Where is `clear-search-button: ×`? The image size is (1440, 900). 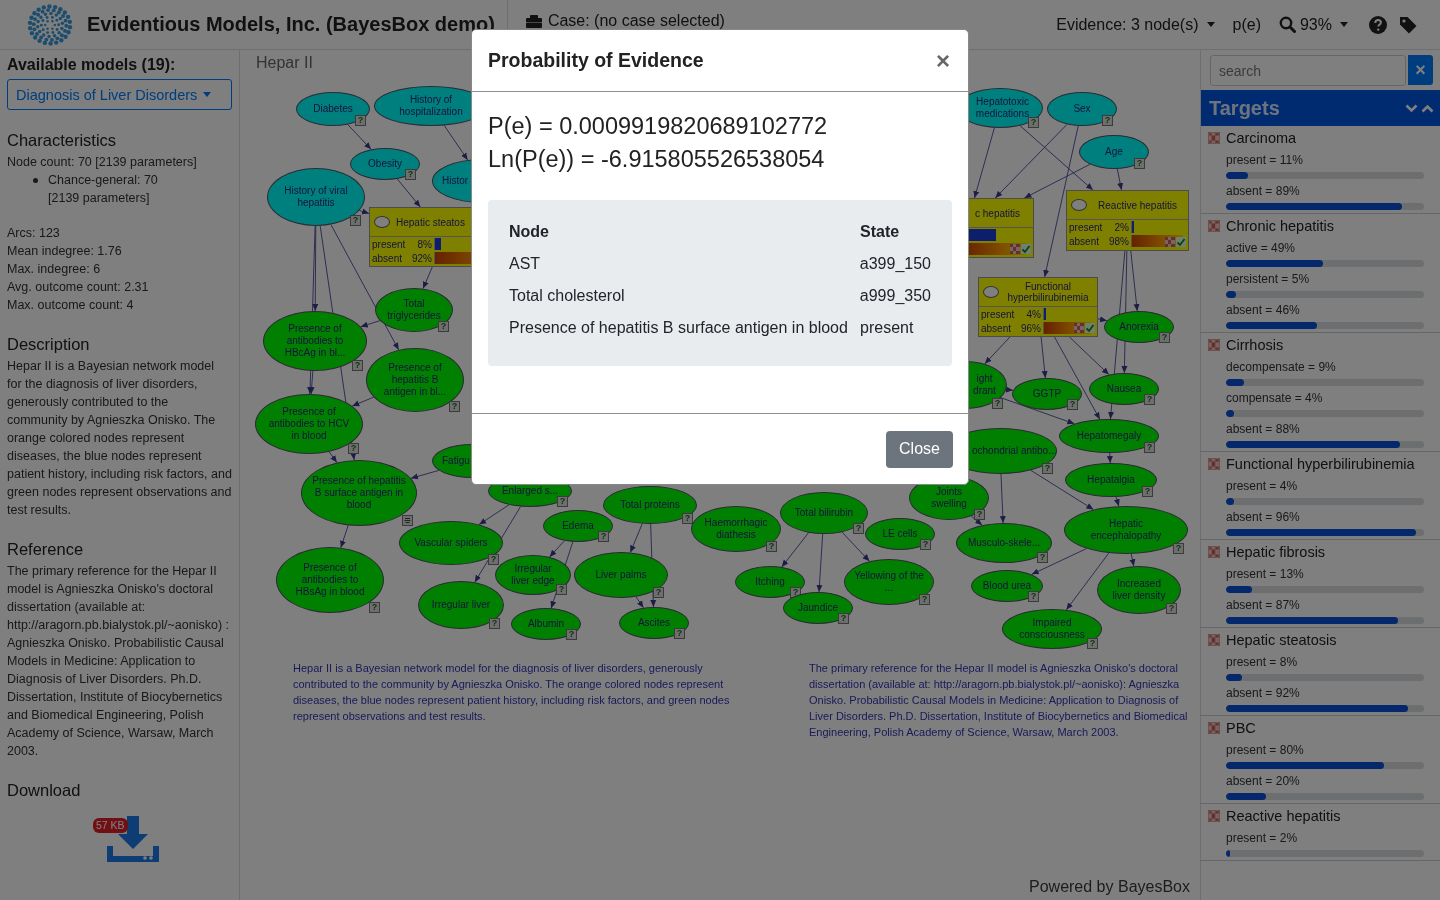
clear-search-button: × is located at coordinates (1420, 70).